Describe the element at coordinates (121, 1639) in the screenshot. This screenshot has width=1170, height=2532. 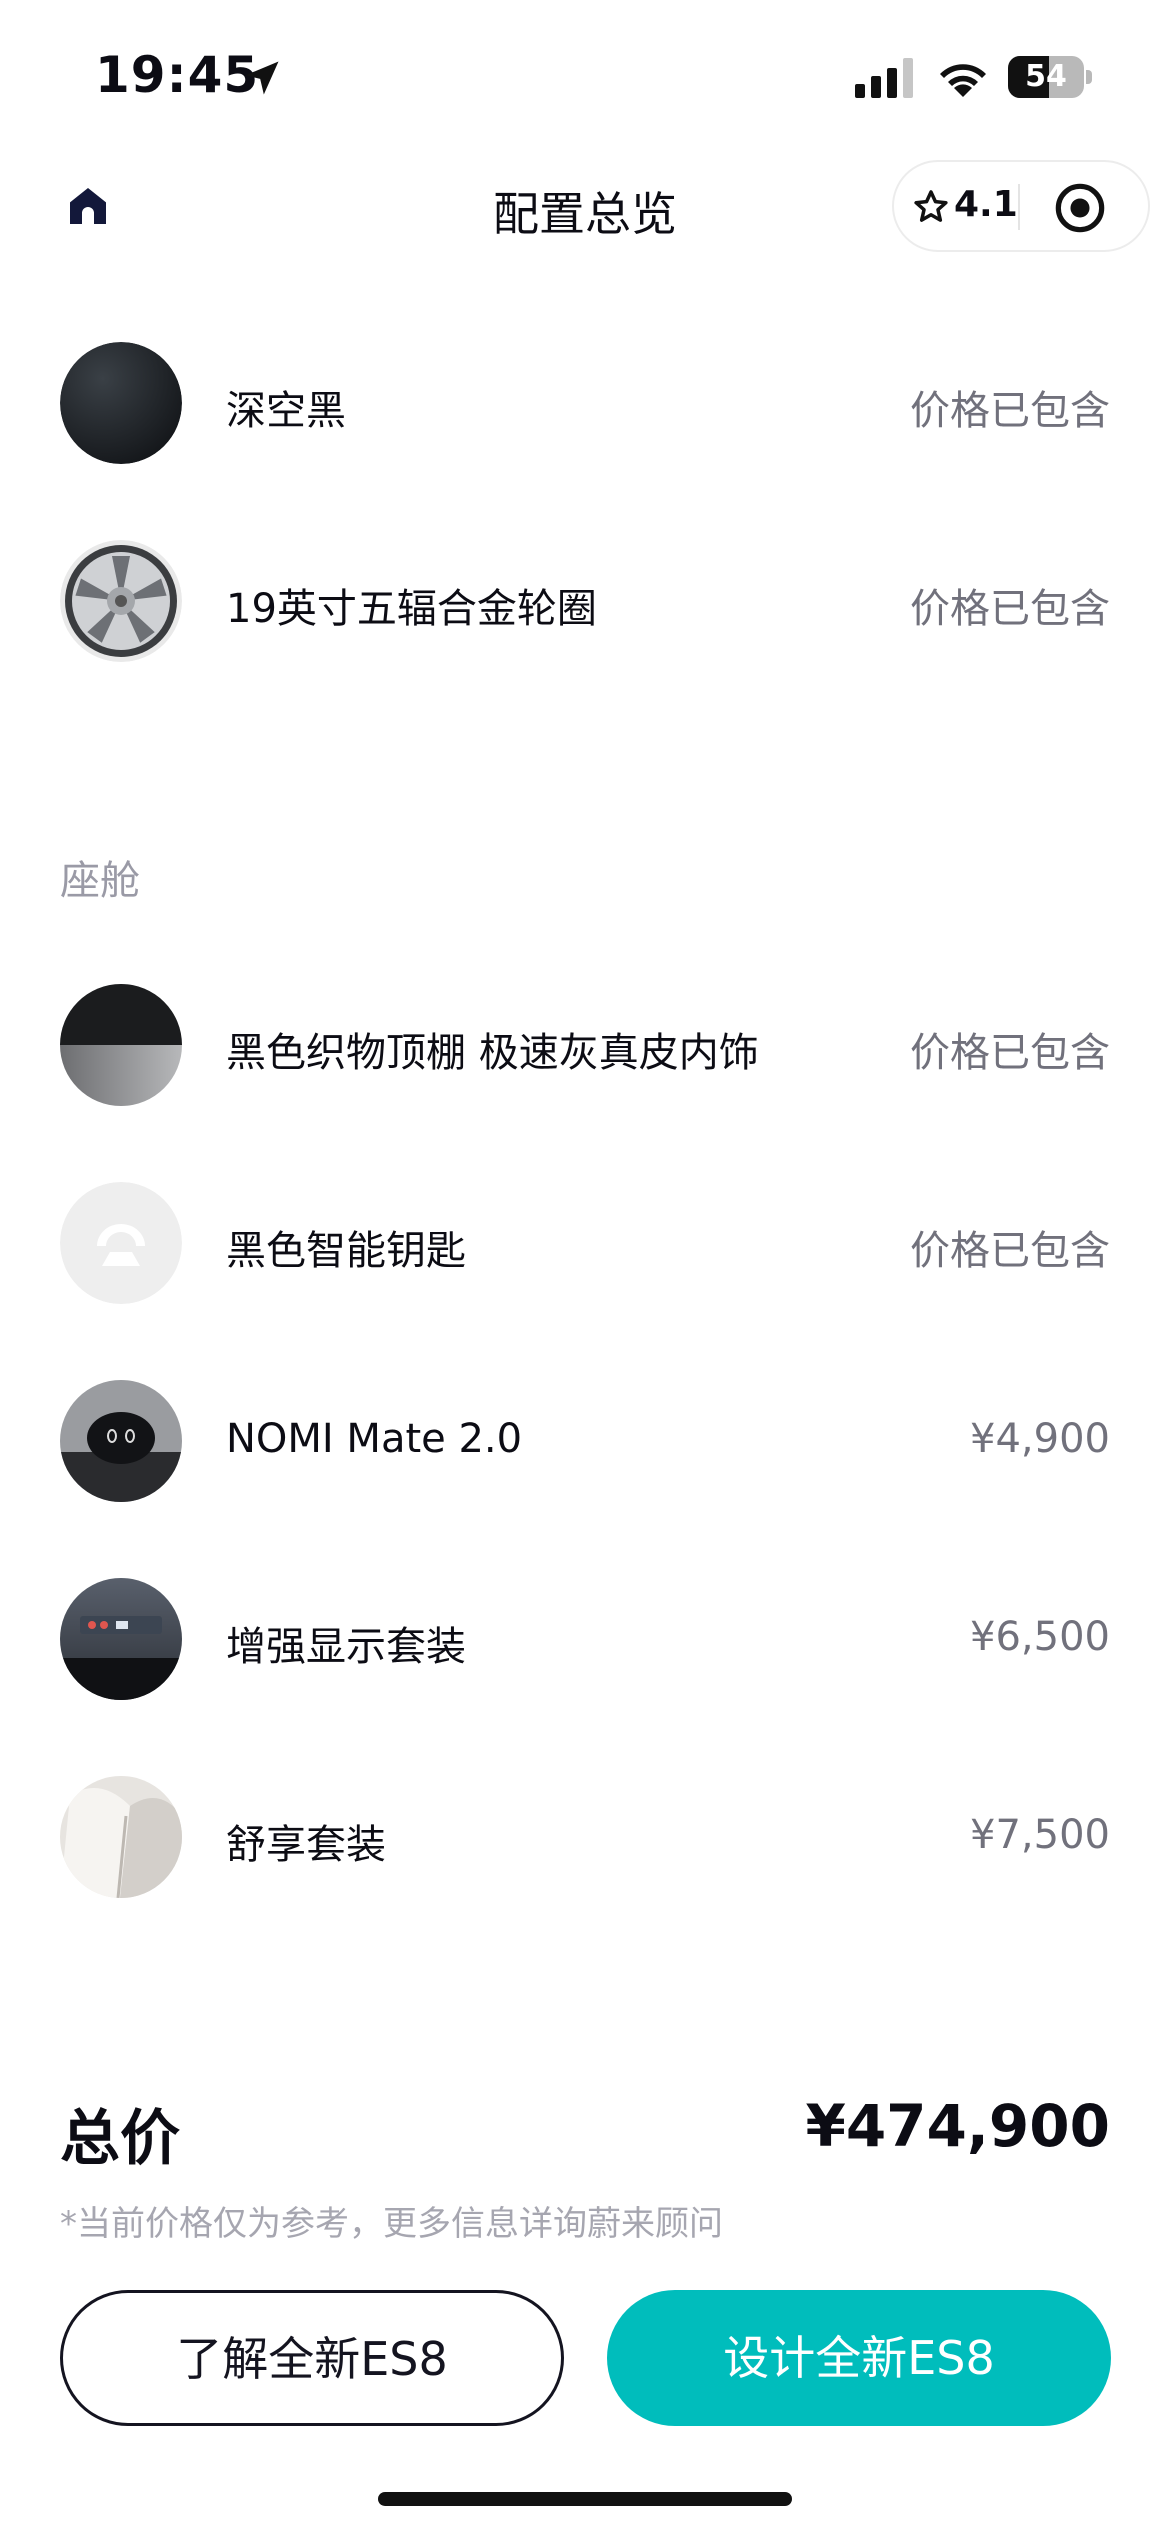
I see `hud-display-thumb` at that location.